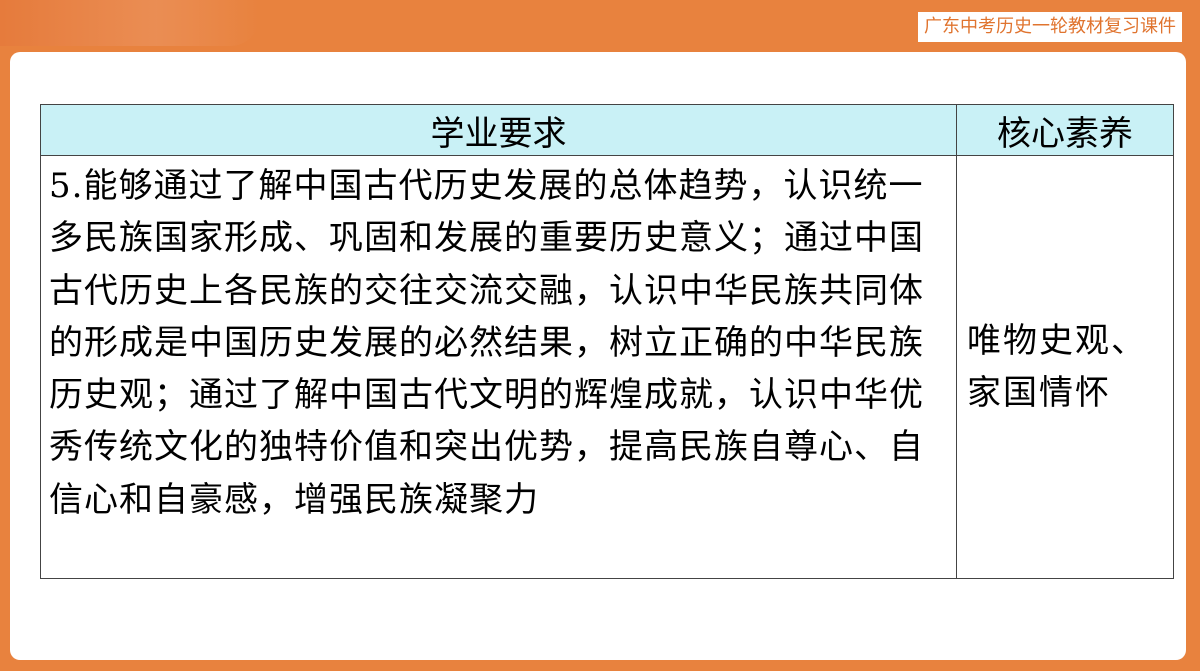 This screenshot has height=671, width=1200. What do you see at coordinates (498, 130) in the screenshot?
I see `column-header-requirement: 学业要求` at bounding box center [498, 130].